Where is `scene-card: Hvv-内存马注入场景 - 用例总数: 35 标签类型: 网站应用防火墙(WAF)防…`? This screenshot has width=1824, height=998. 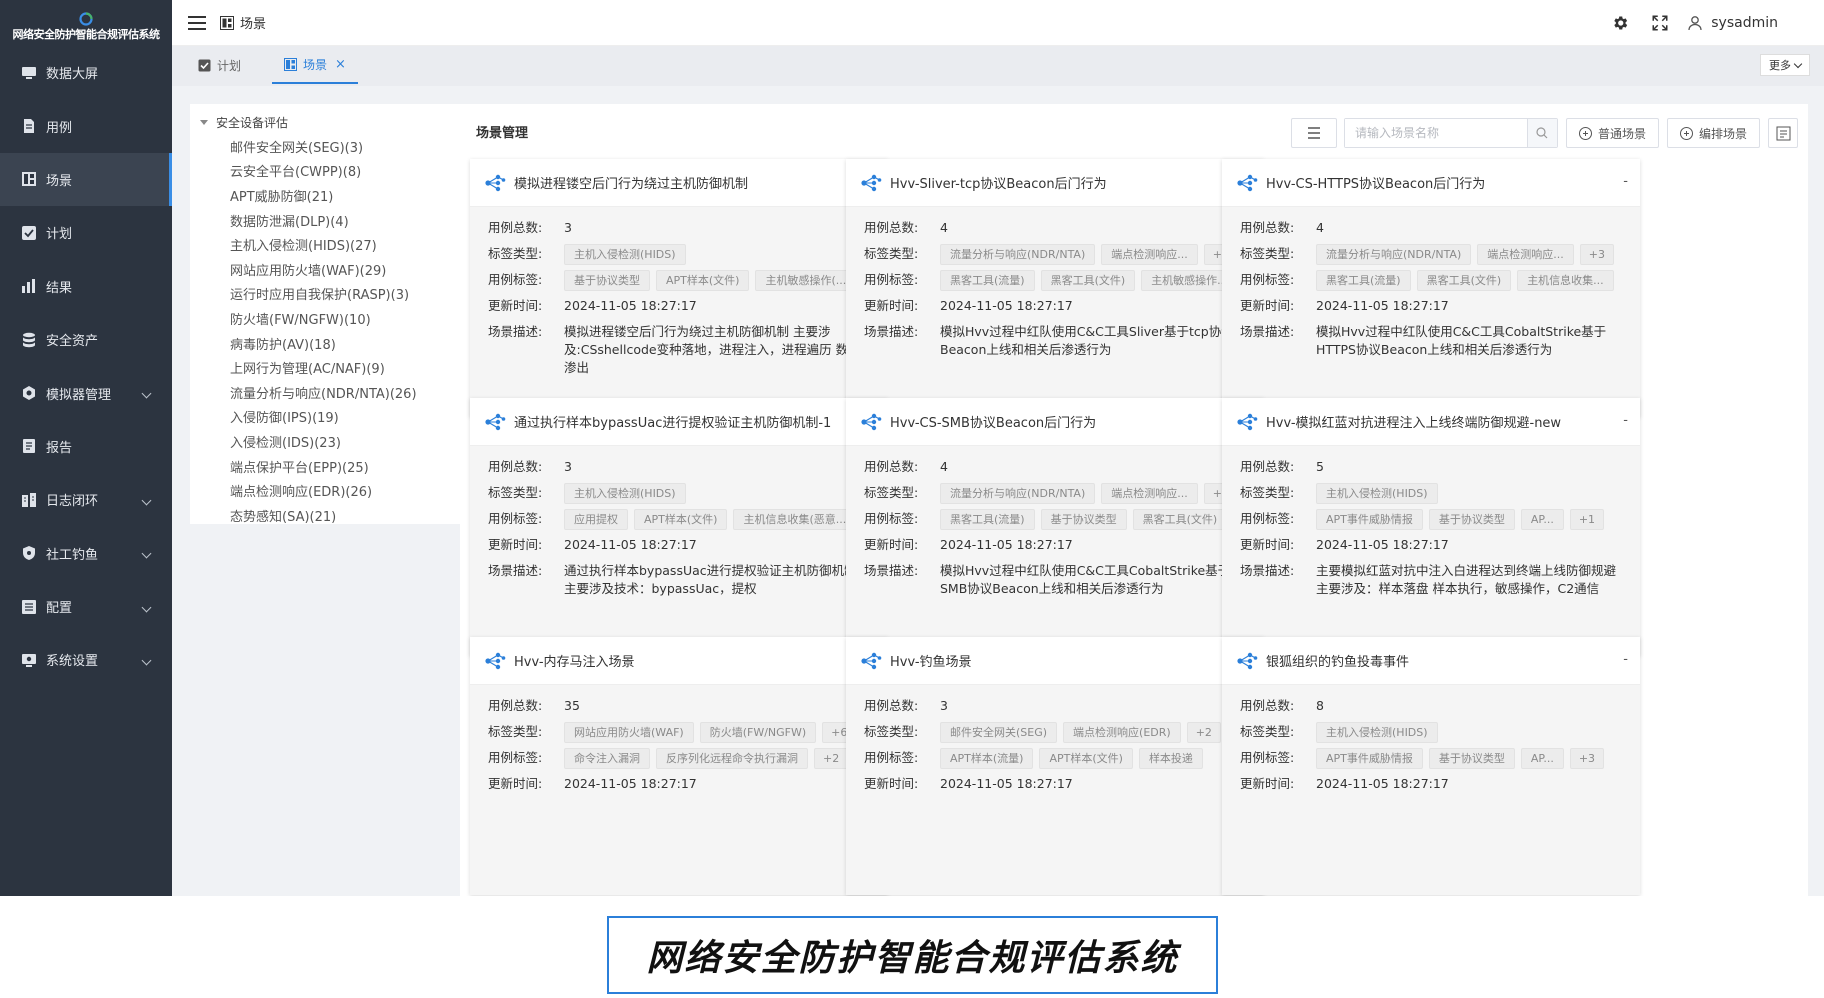 scene-card: Hvv-内存马注入场景 - 用例总数: 35 标签类型: 网站应用防火墙(WAF)防… is located at coordinates (679, 766).